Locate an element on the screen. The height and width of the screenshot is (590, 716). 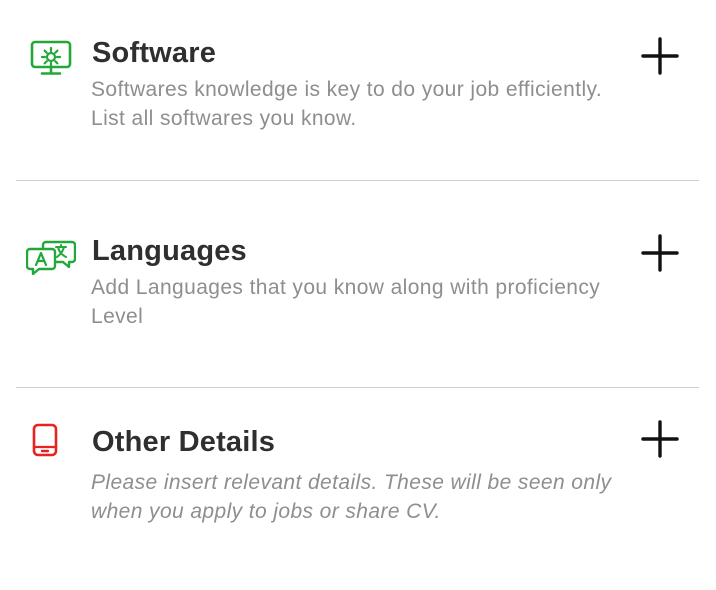
mobile-phone-icon is located at coordinates (45, 440).